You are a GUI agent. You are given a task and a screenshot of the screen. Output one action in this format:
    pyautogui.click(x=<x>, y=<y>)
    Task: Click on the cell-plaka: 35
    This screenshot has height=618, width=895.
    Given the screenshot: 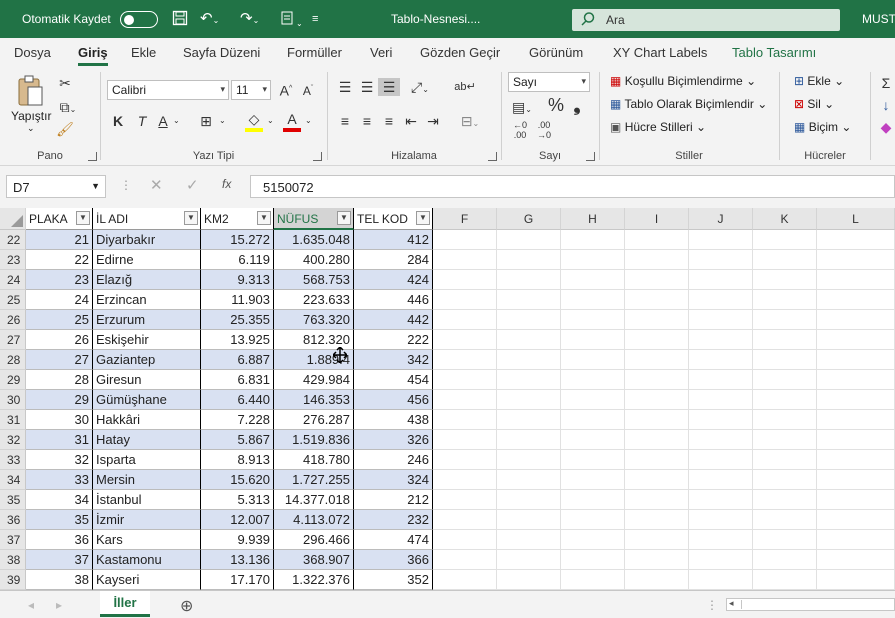 What is the action you would take?
    pyautogui.click(x=59, y=520)
    